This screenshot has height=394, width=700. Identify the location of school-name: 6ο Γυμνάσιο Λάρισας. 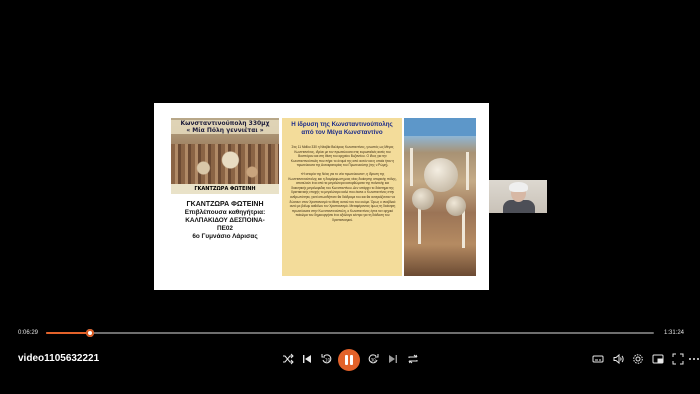
(225, 236).